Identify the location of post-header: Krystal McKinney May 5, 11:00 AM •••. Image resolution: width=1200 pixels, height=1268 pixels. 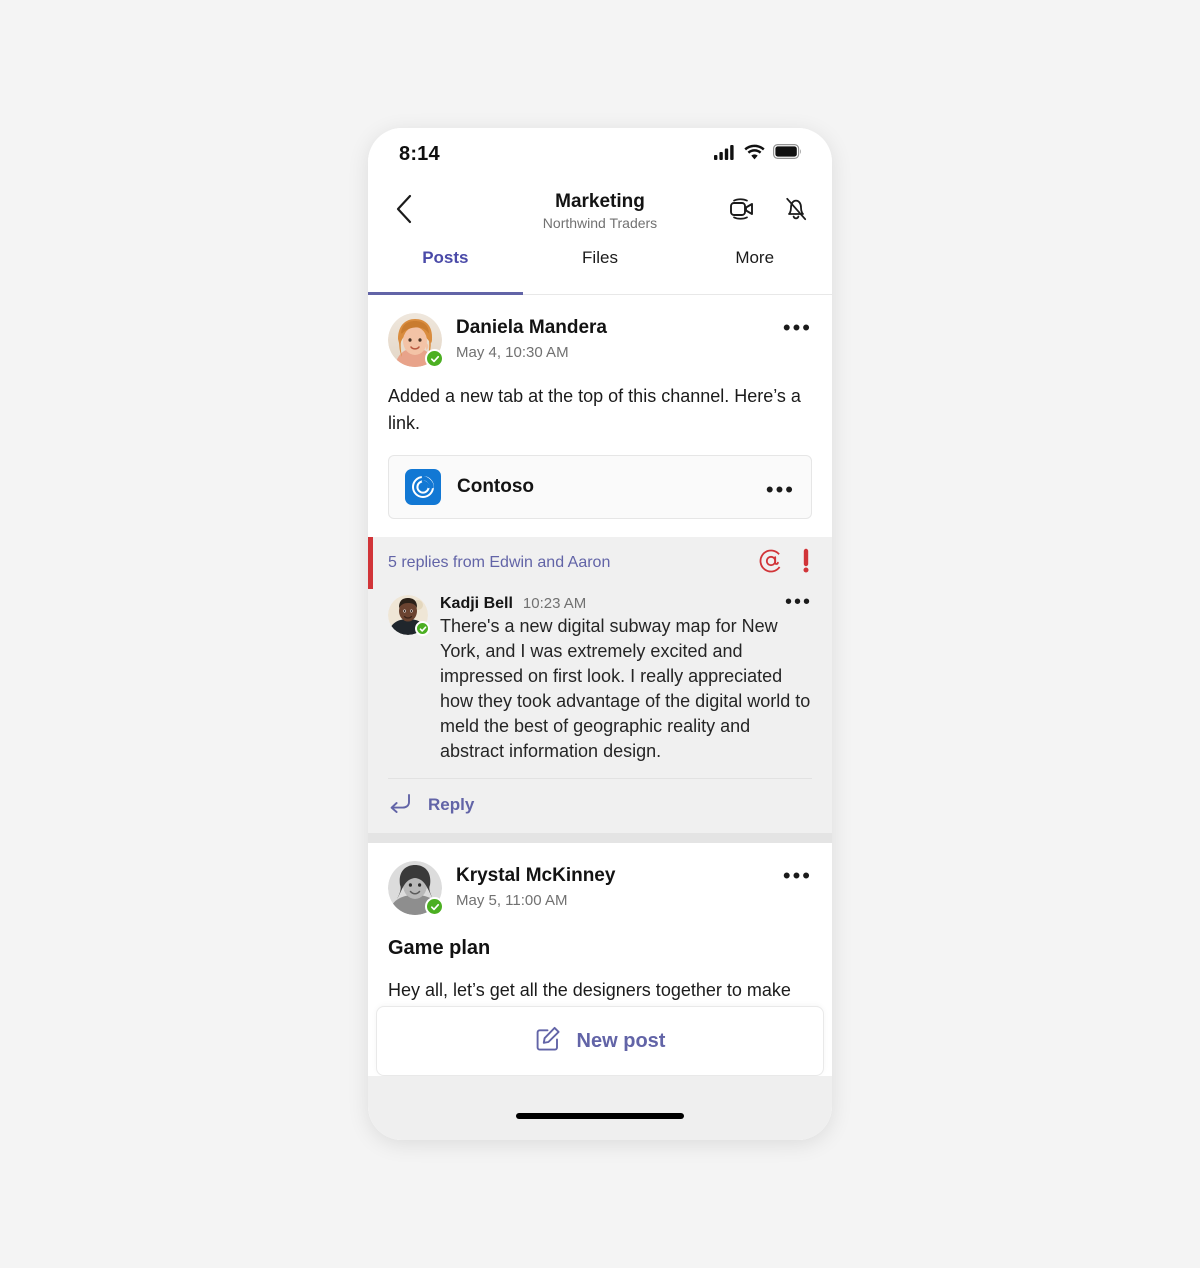
(600, 888).